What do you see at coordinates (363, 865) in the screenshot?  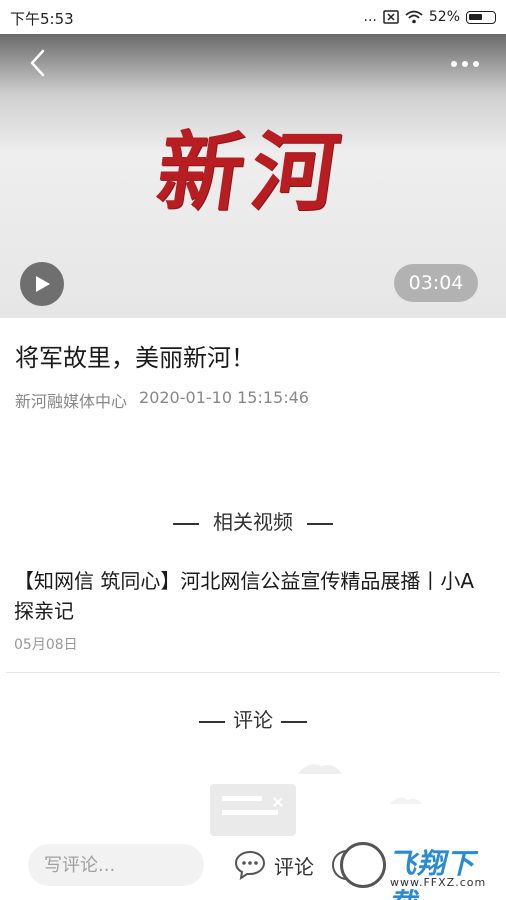 I see `watermark-emblem-icon` at bounding box center [363, 865].